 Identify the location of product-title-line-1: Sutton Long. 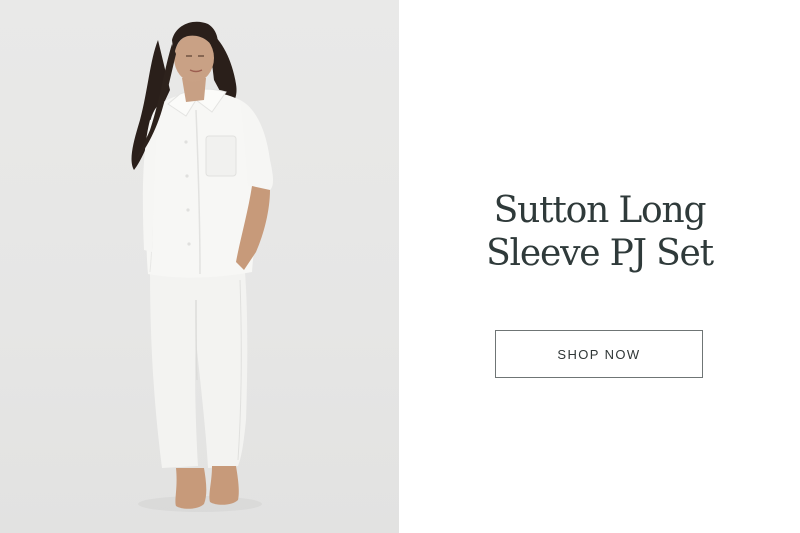
(600, 210).